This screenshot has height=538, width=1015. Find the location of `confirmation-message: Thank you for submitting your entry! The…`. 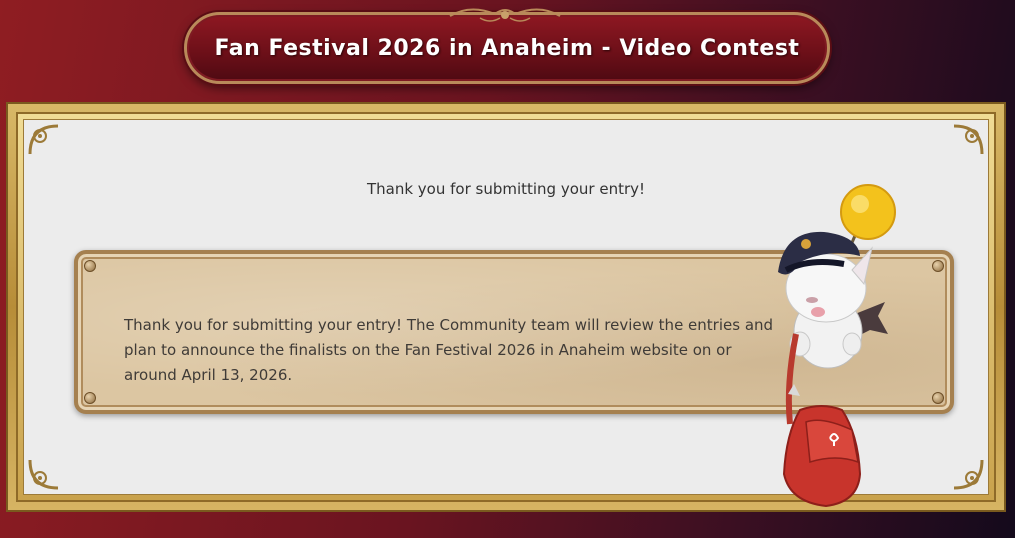

confirmation-message: Thank you for submitting your entry! The… is located at coordinates (449, 350).